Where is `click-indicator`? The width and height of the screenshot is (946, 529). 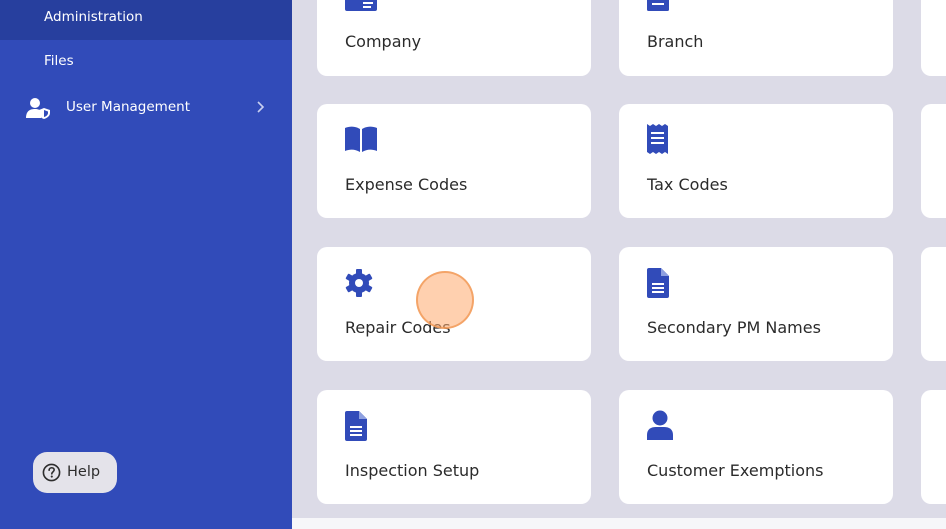
click-indicator is located at coordinates (445, 300).